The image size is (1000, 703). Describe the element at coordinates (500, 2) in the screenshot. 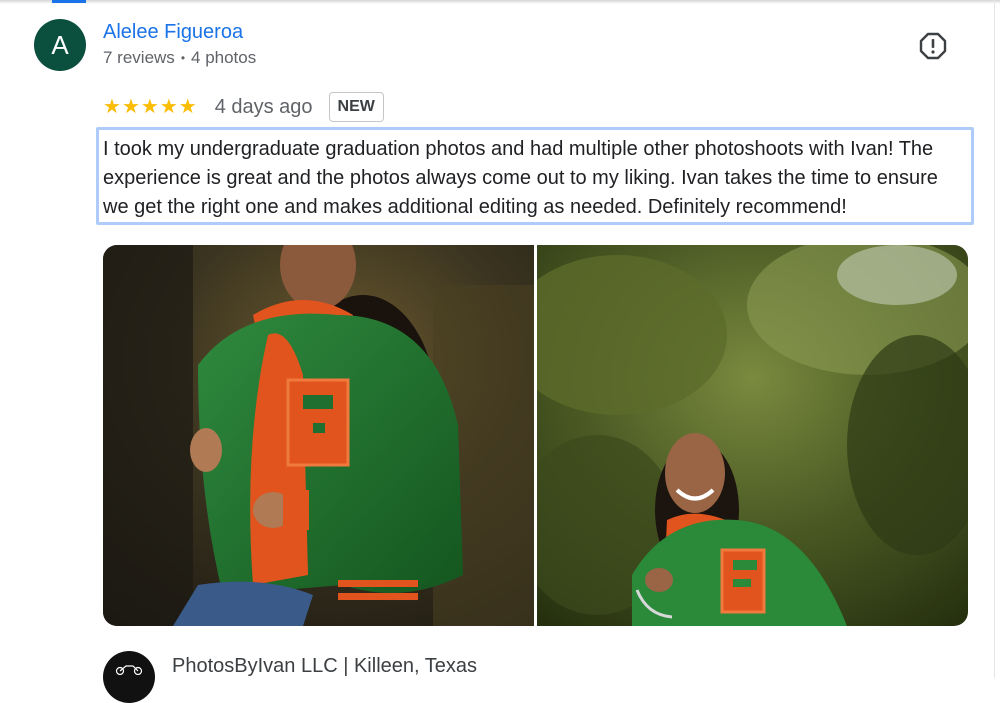

I see `top-divider` at that location.